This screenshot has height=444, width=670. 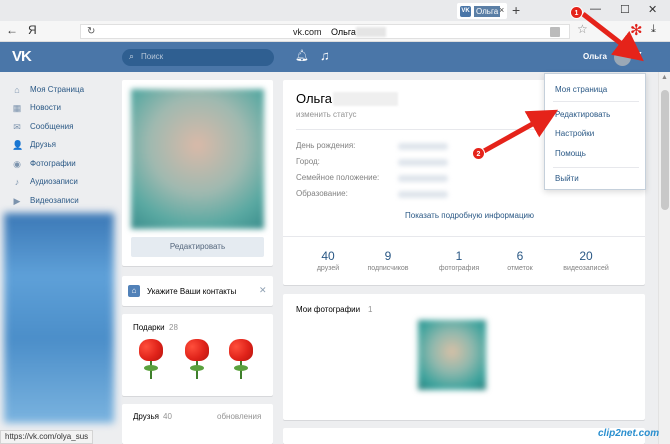 What do you see at coordinates (487, 11) in the screenshot?
I see `tab-title: Ольга` at bounding box center [487, 11].